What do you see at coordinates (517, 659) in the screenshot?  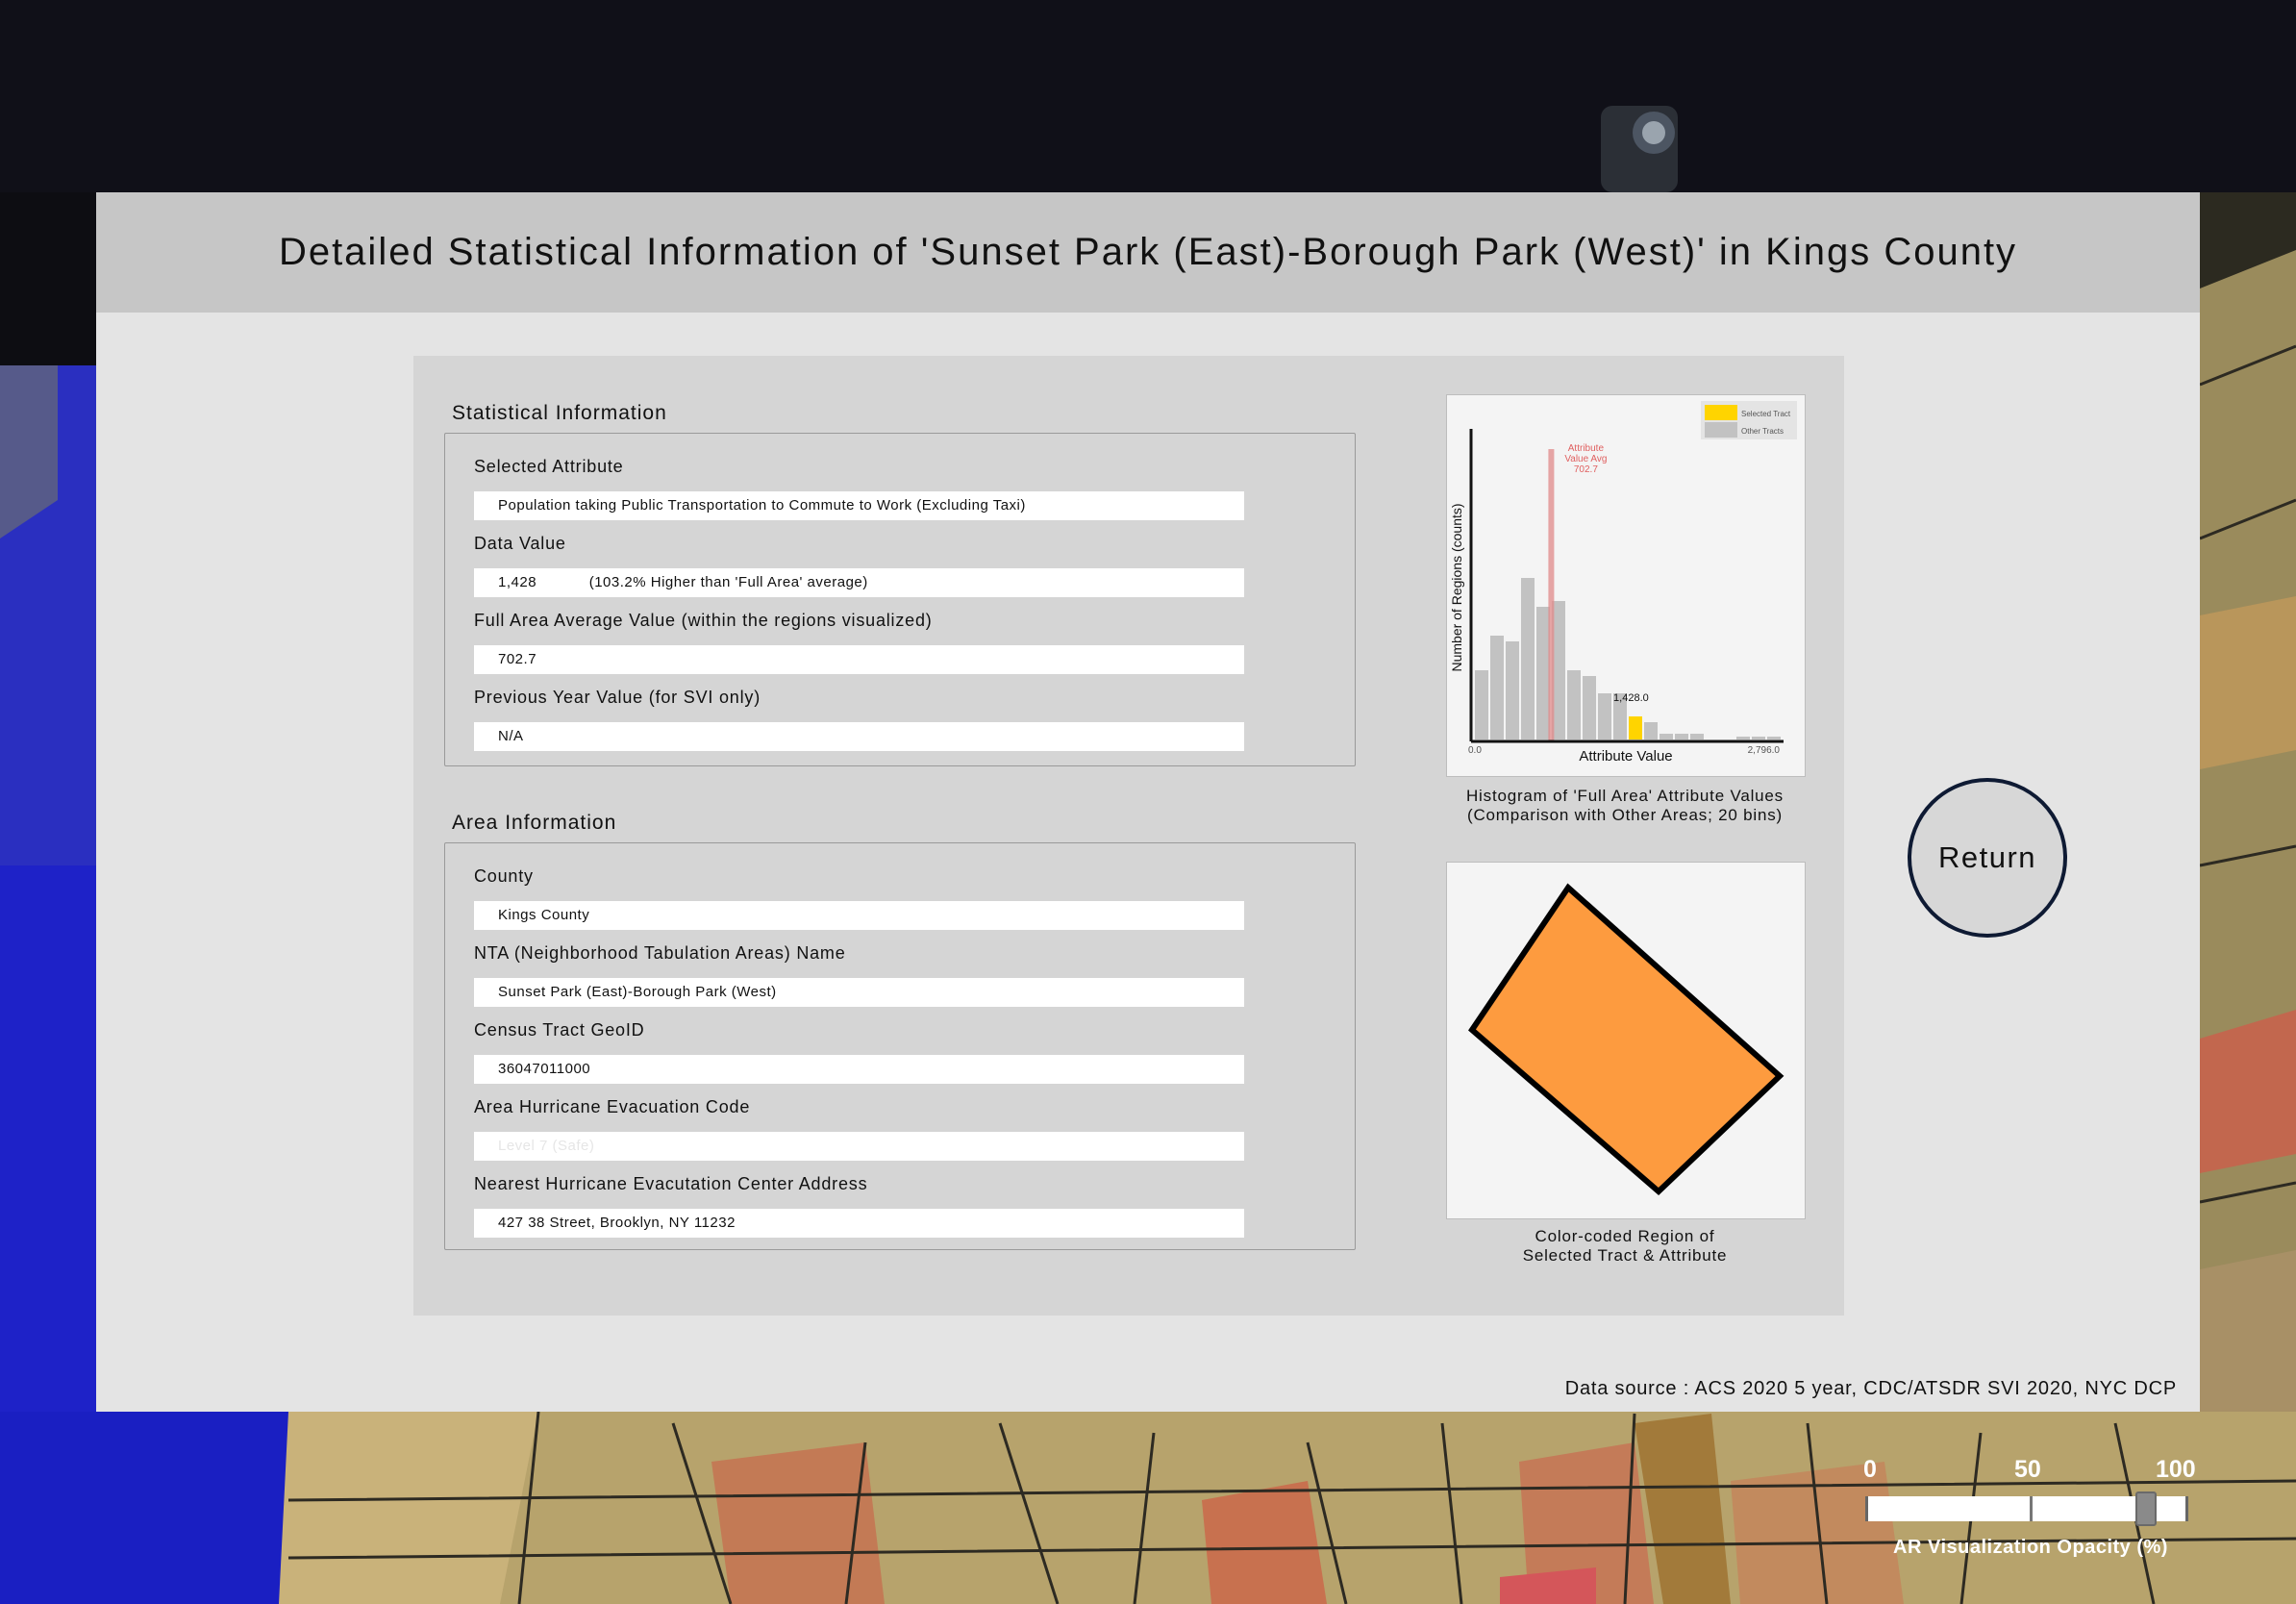 I see `full-area-average-value: 702.7` at bounding box center [517, 659].